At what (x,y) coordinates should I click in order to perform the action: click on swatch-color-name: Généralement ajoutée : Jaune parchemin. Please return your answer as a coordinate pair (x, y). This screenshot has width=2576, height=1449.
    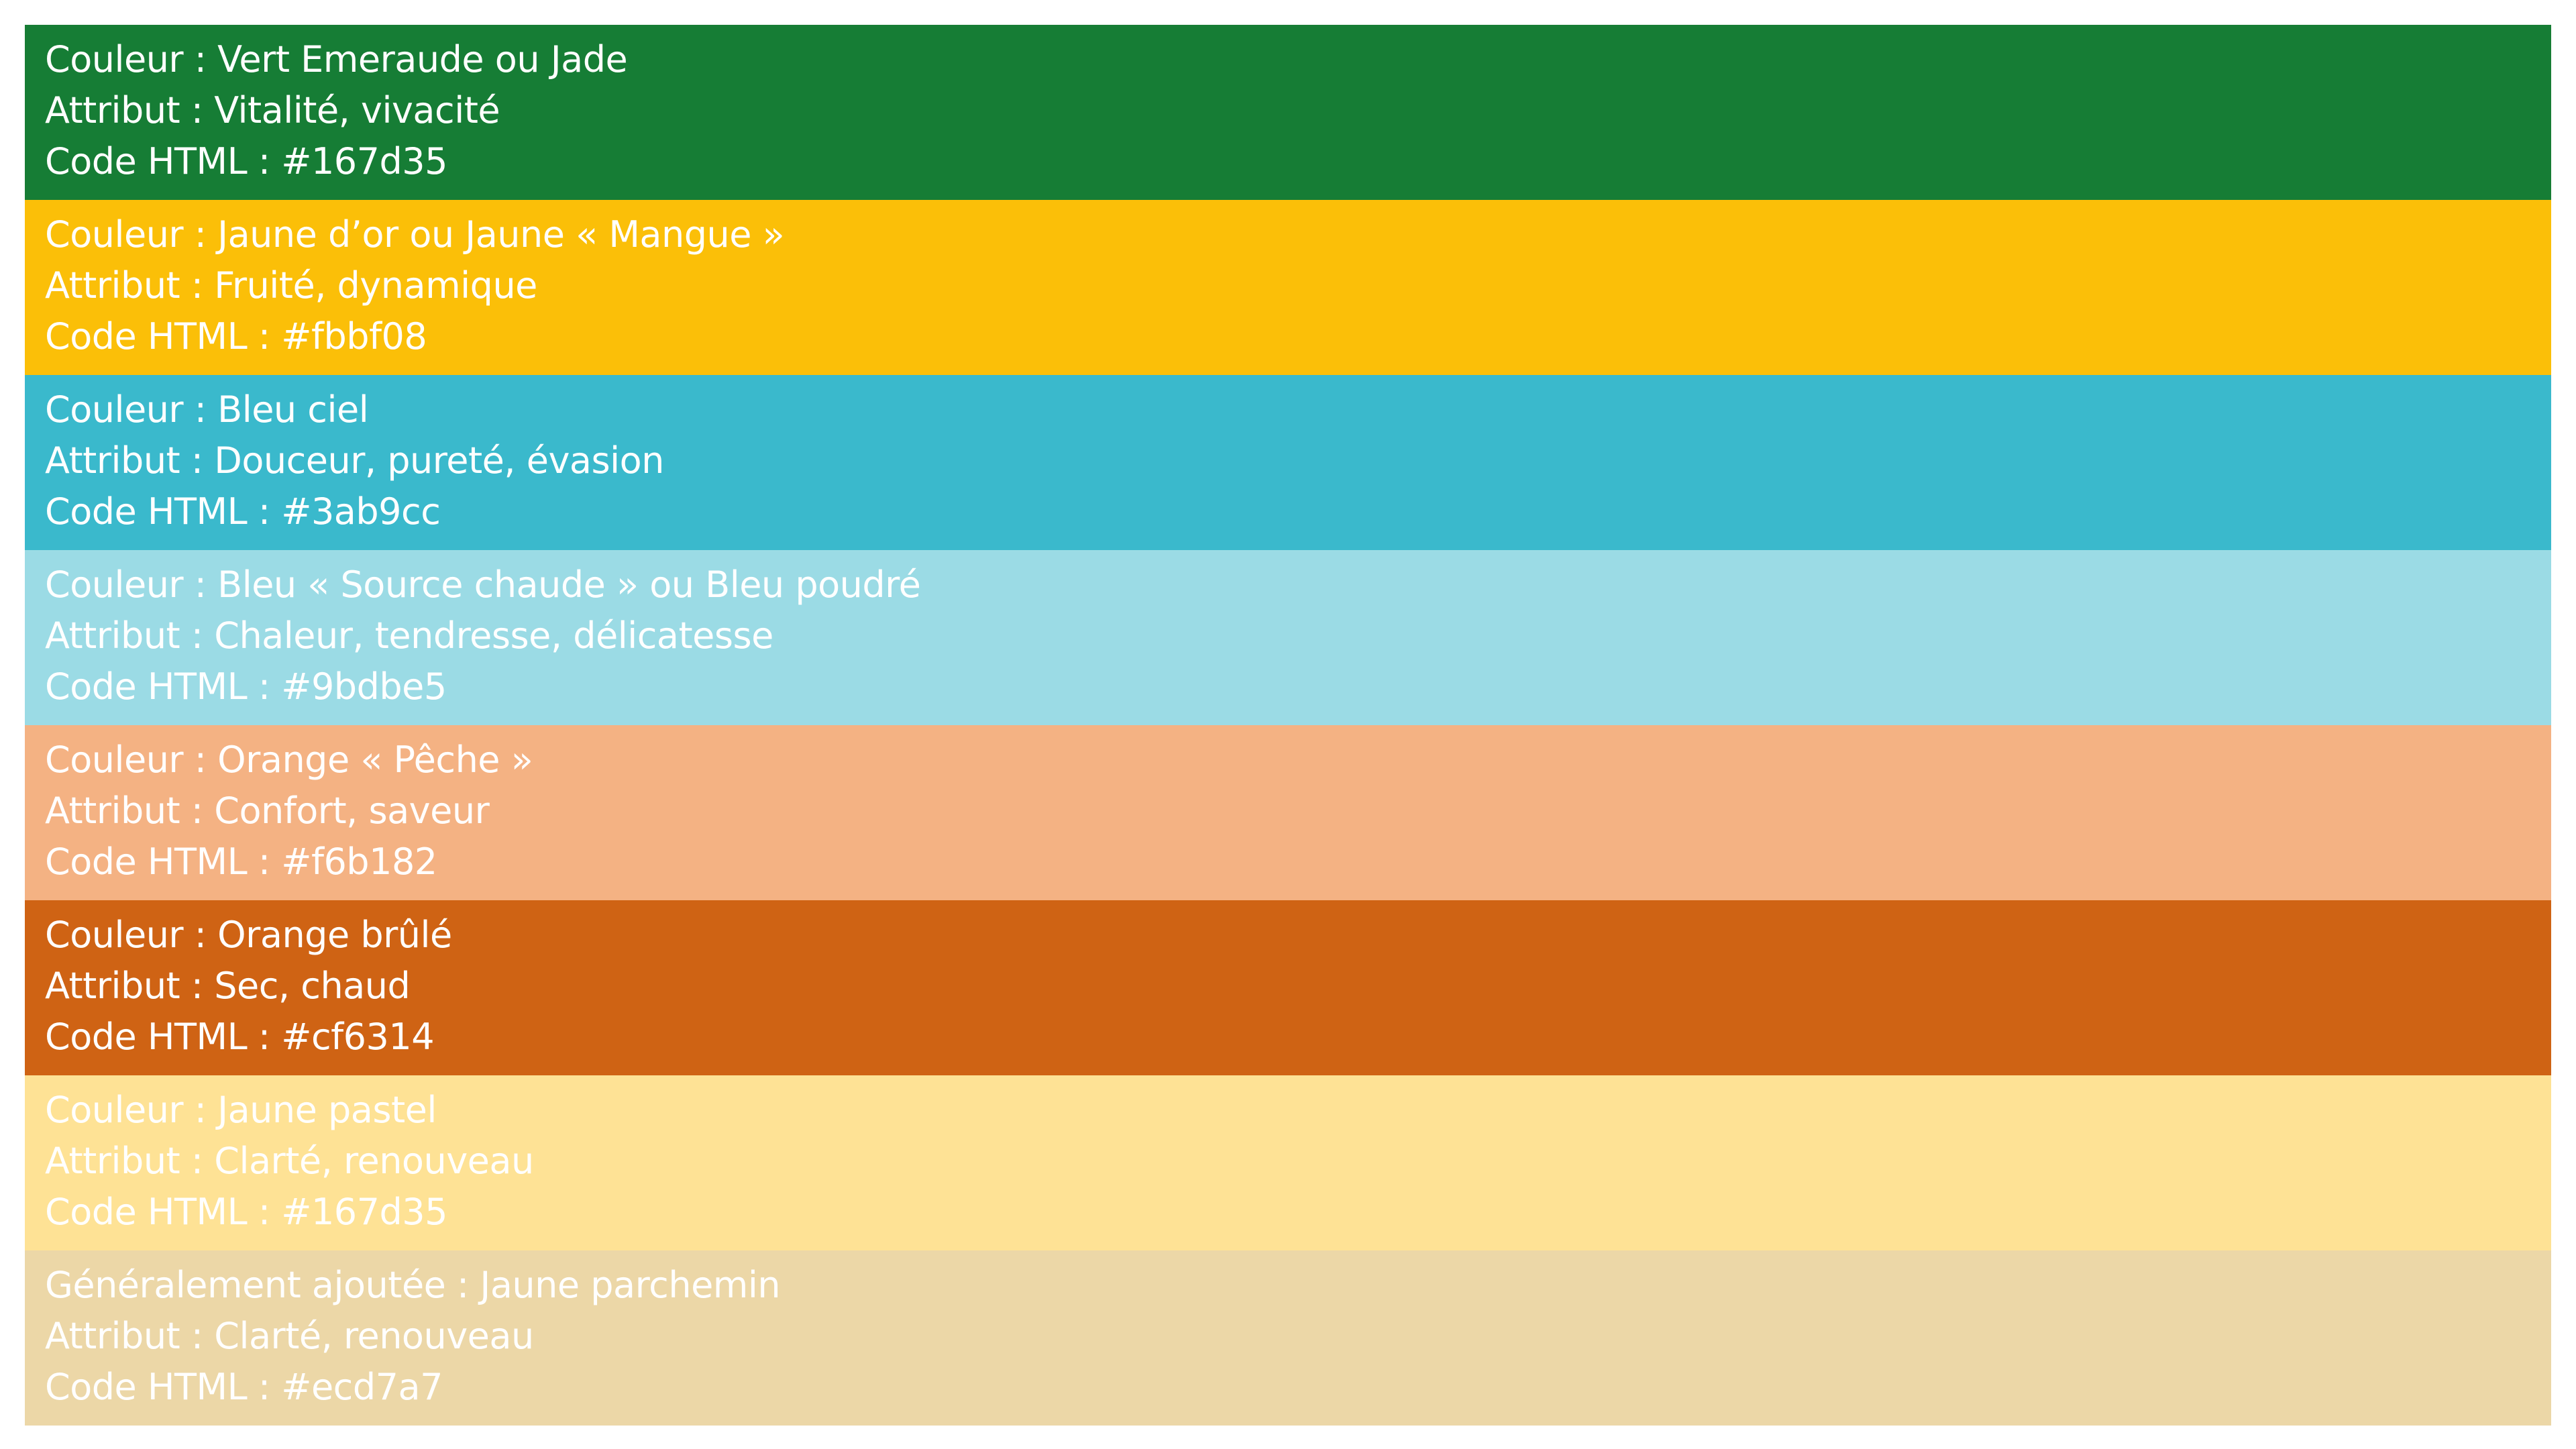
    Looking at the image, I should click on (413, 1285).